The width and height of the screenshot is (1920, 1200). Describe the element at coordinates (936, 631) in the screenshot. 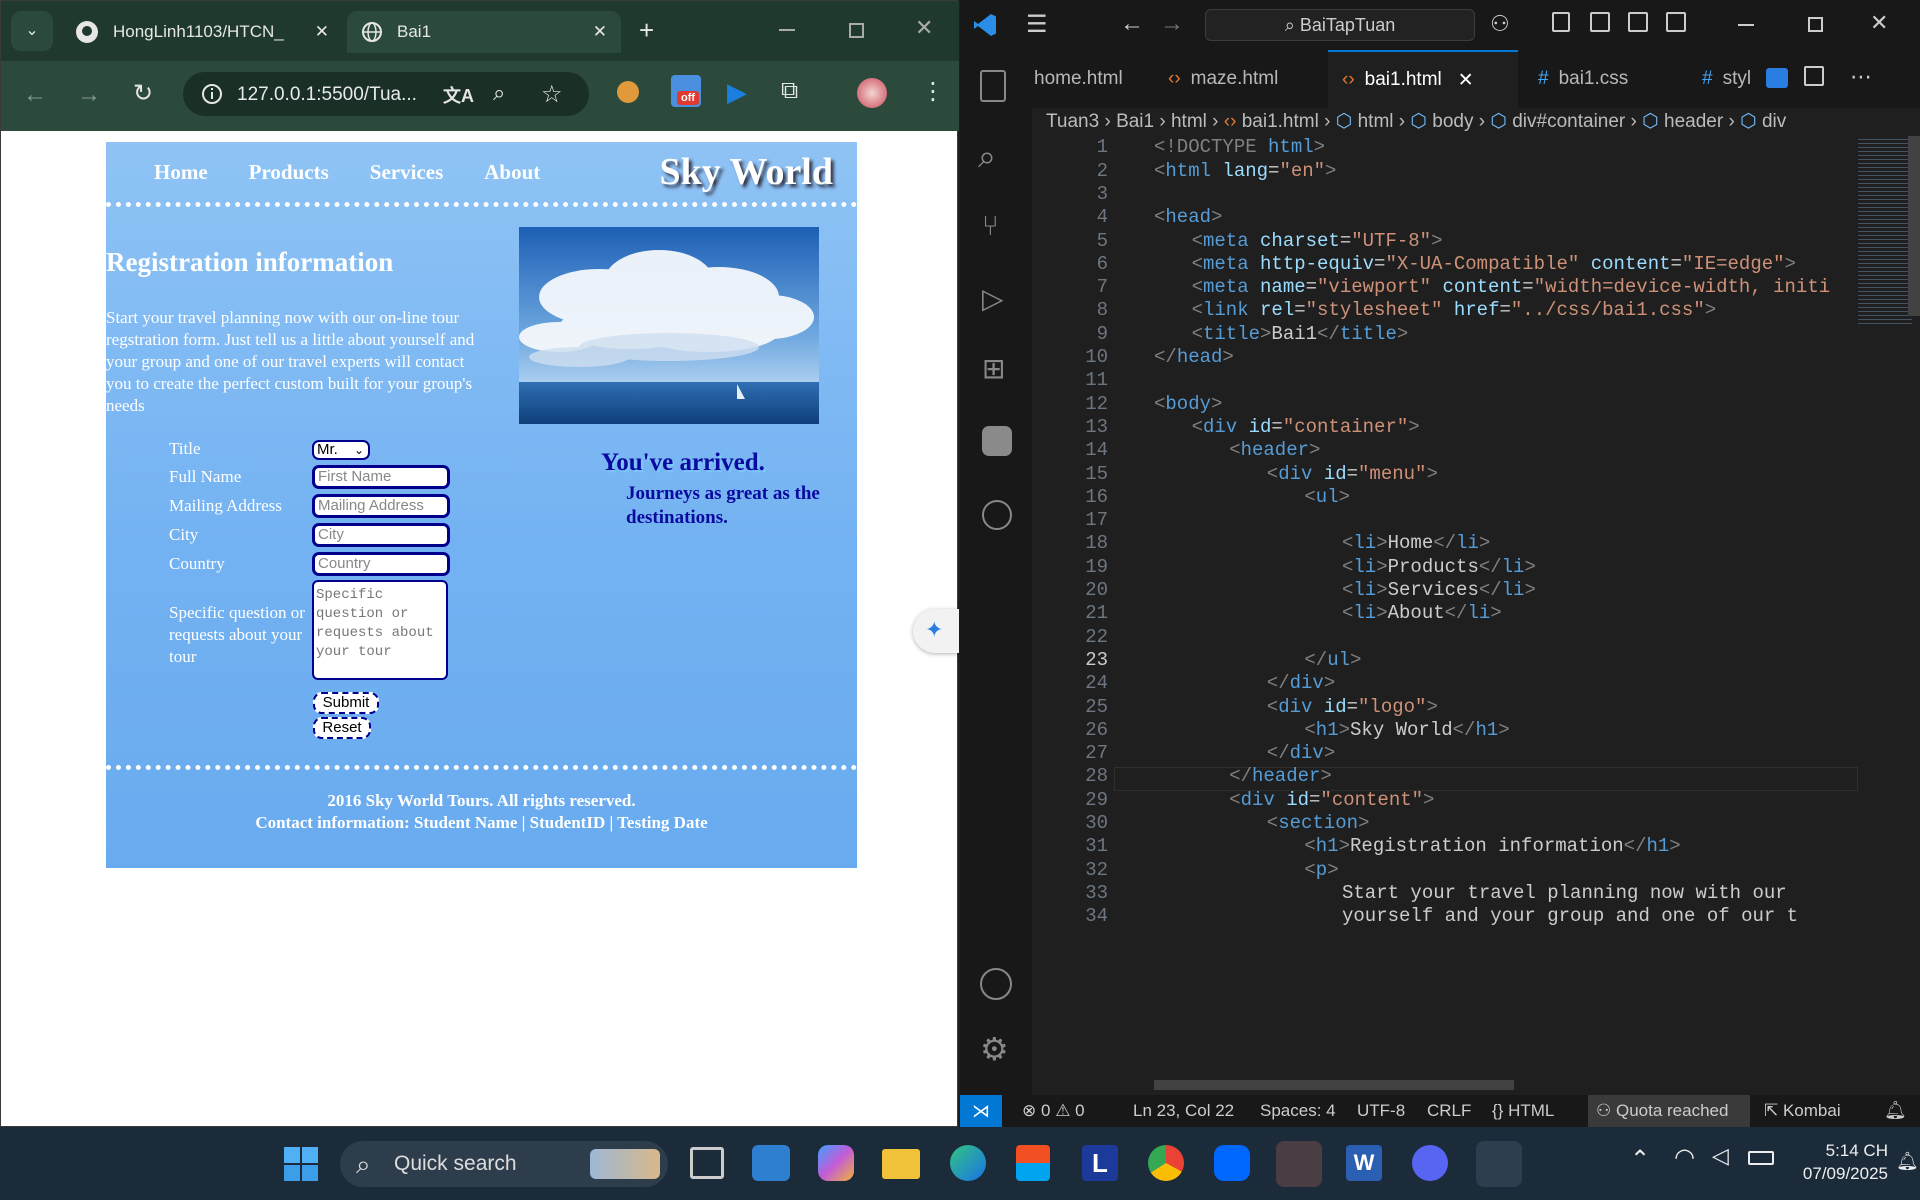

I see `copilot-float-button: ✦` at that location.